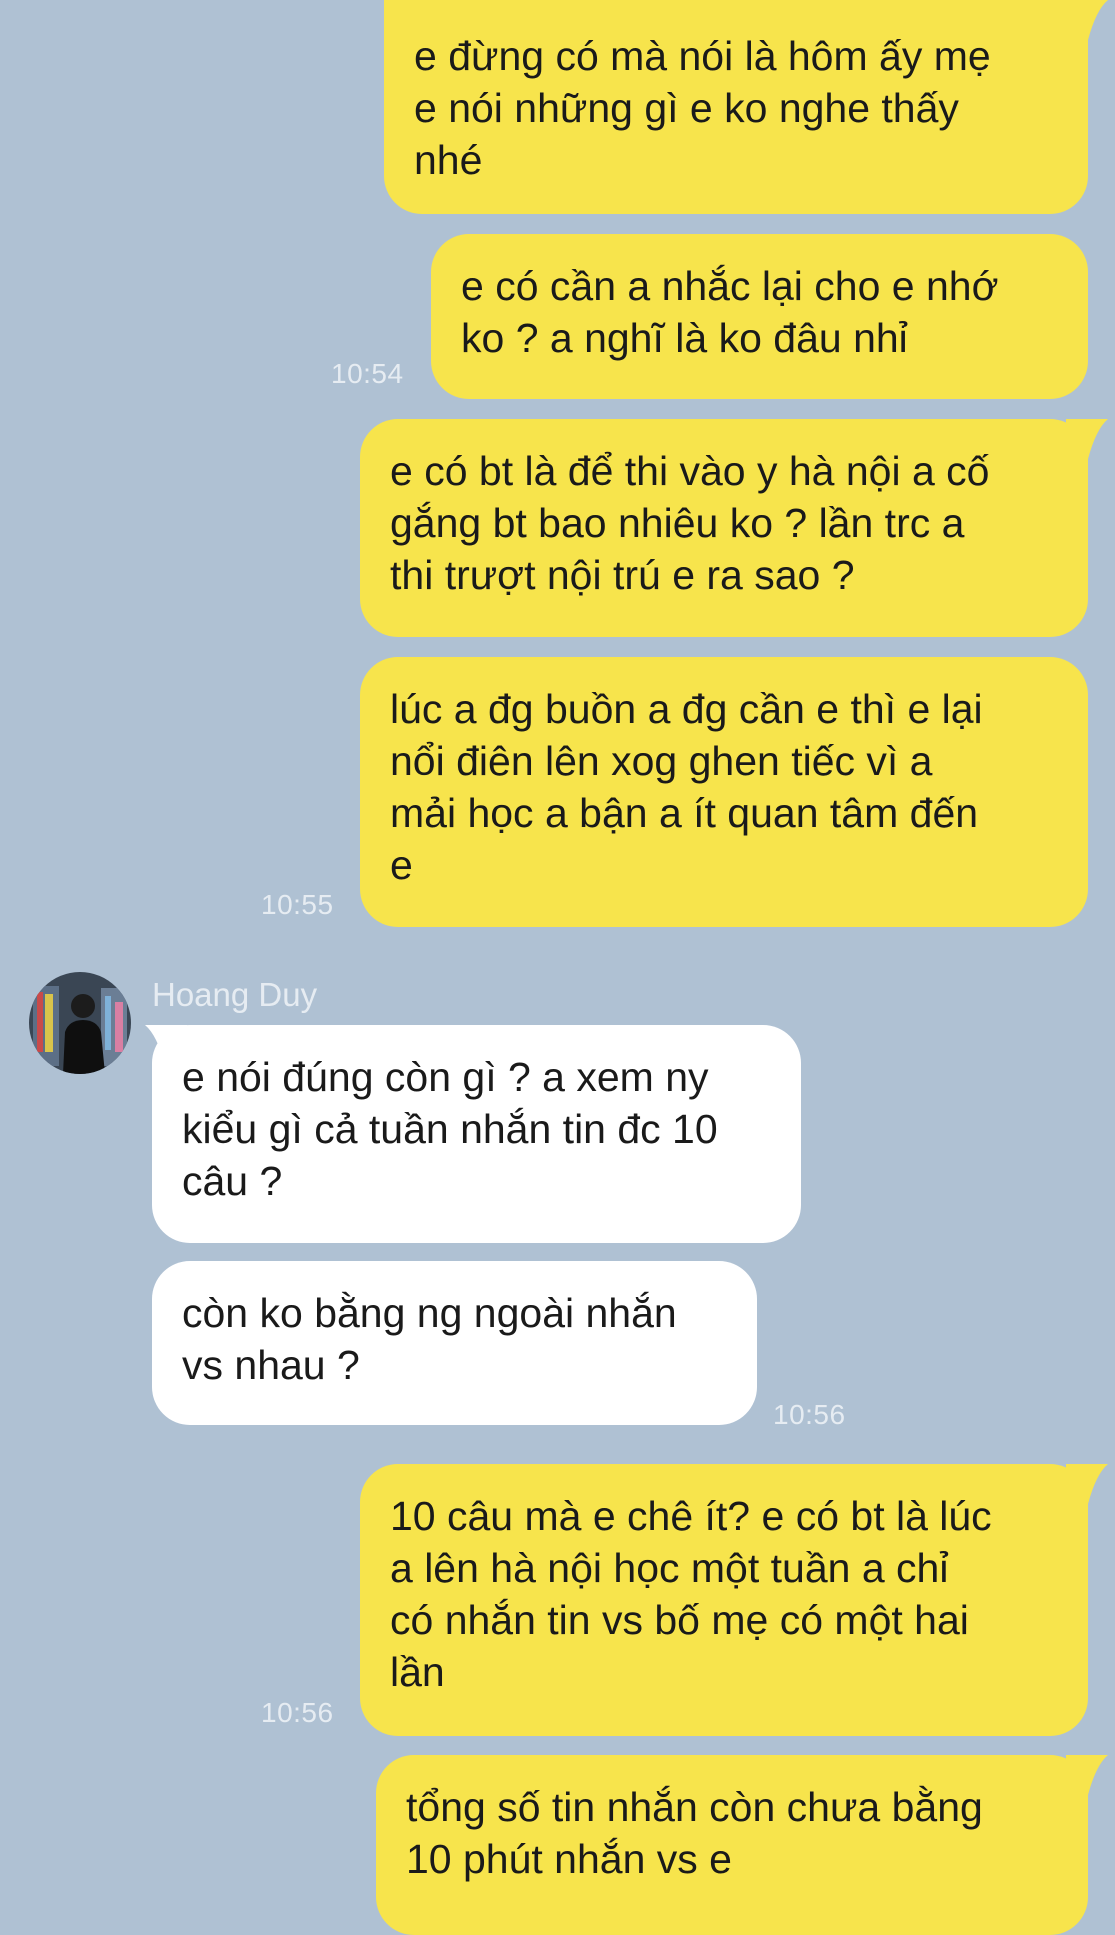  What do you see at coordinates (297, 904) in the screenshot?
I see `message-timestamp: 10:55` at bounding box center [297, 904].